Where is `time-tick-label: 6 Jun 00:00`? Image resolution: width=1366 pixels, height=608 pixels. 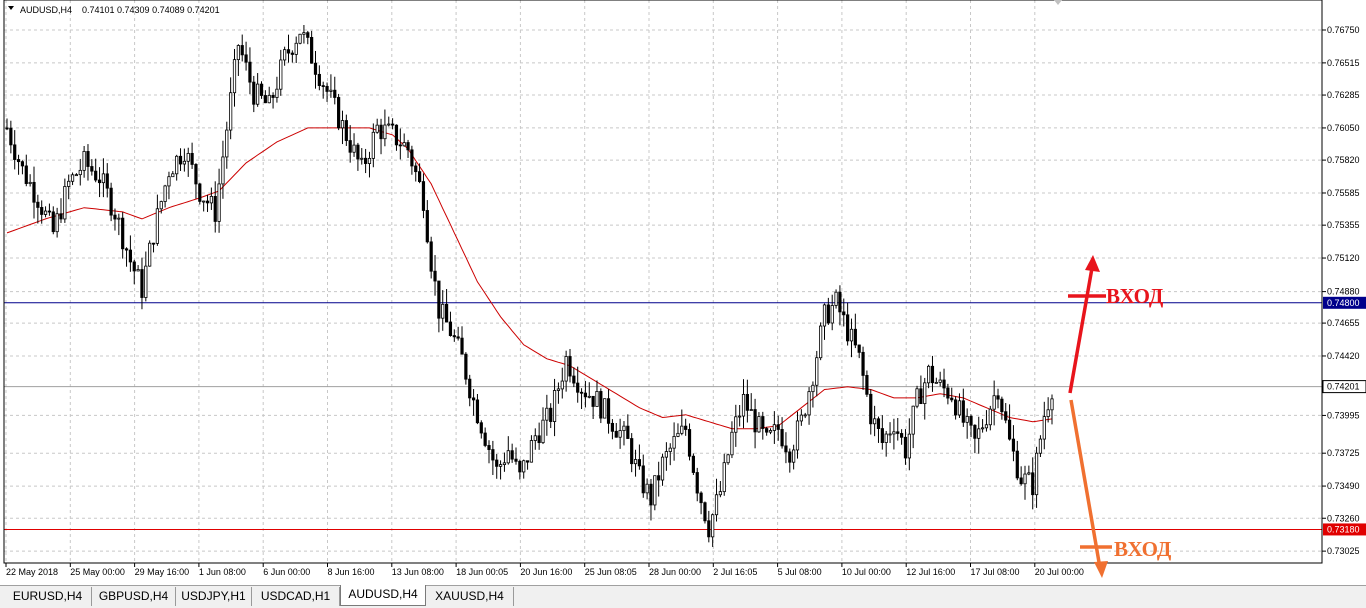 time-tick-label: 6 Jun 00:00 is located at coordinates (286, 572).